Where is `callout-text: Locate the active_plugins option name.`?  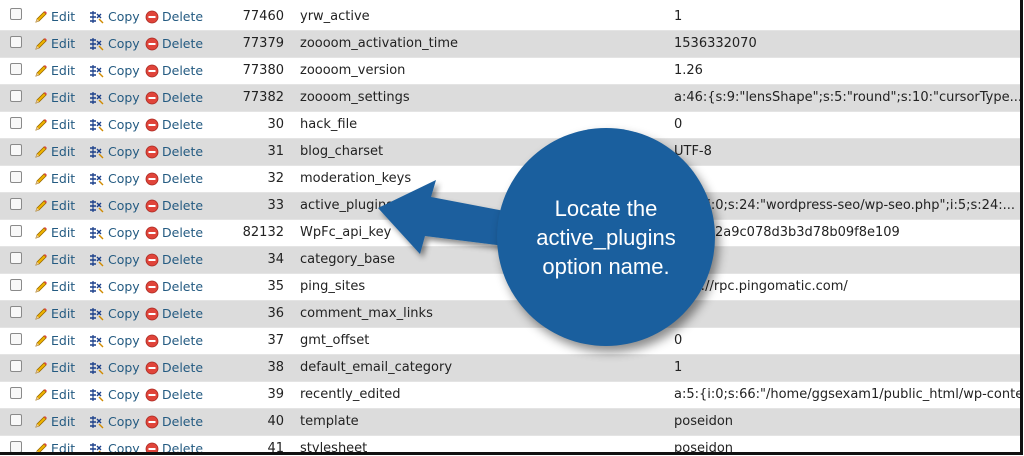
callout-text: Locate the active_plugins option name. is located at coordinates (606, 237).